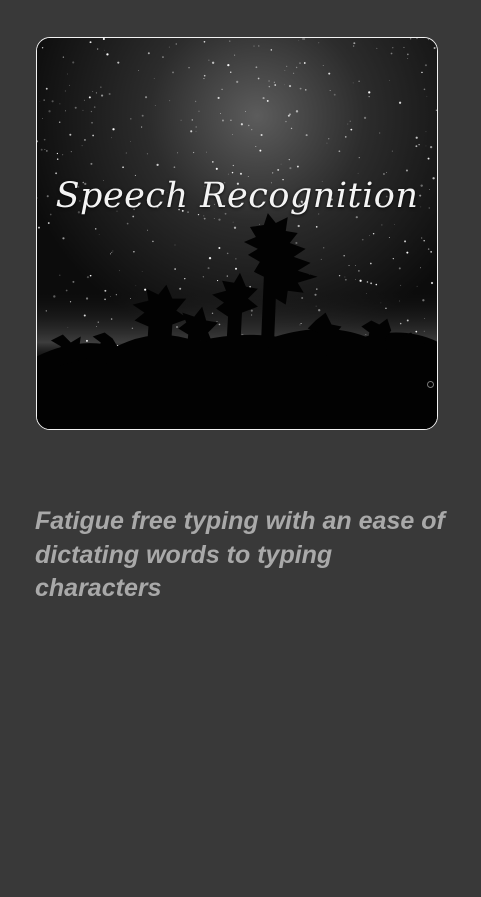 This screenshot has height=897, width=481. Describe the element at coordinates (237, 196) in the screenshot. I see `hero-title: Speech Recognition` at that location.